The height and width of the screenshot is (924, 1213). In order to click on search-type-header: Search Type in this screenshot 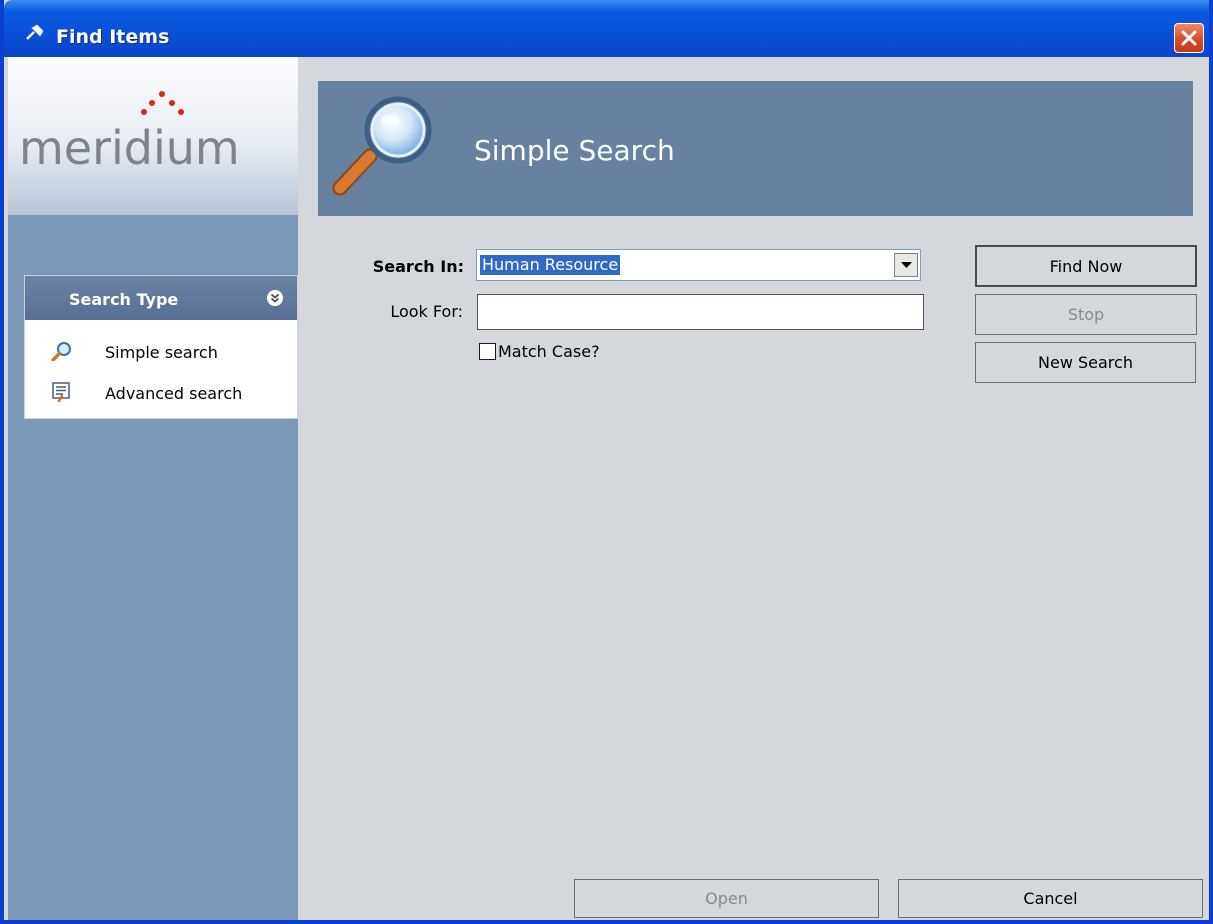, I will do `click(161, 298)`.